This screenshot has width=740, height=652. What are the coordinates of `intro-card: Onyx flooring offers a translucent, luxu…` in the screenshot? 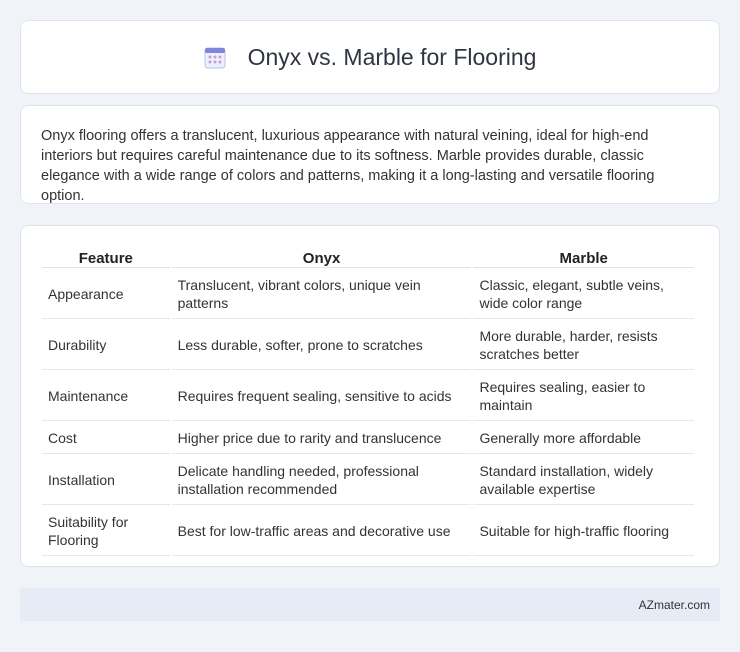 It's located at (370, 154).